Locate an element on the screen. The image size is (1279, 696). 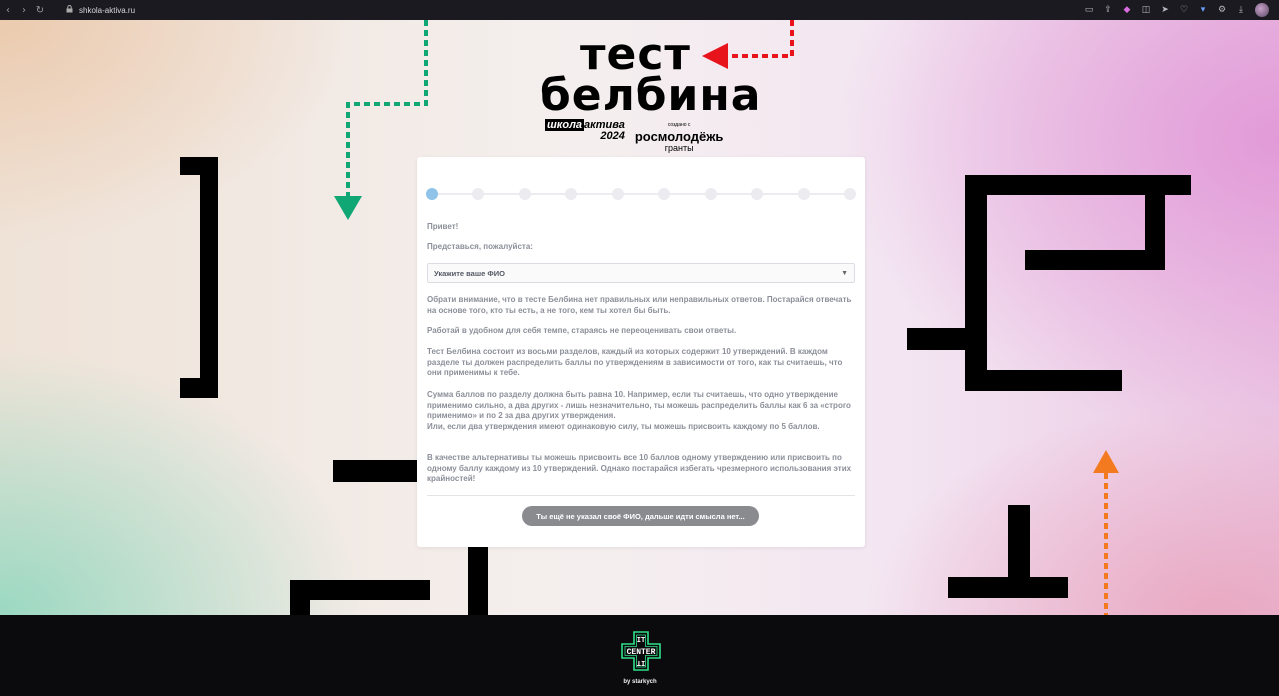
shkola-aktiva-logo: школа актива 2024 is located at coordinates (585, 130).